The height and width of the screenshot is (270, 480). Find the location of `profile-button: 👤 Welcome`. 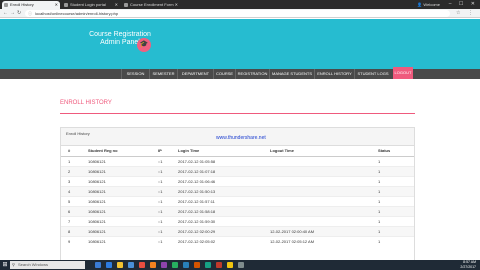

profile-button: 👤 Welcome is located at coordinates (428, 4).